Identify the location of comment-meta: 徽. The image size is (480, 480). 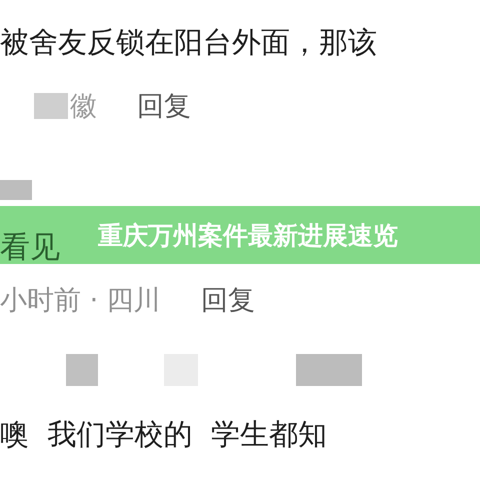
(83, 107).